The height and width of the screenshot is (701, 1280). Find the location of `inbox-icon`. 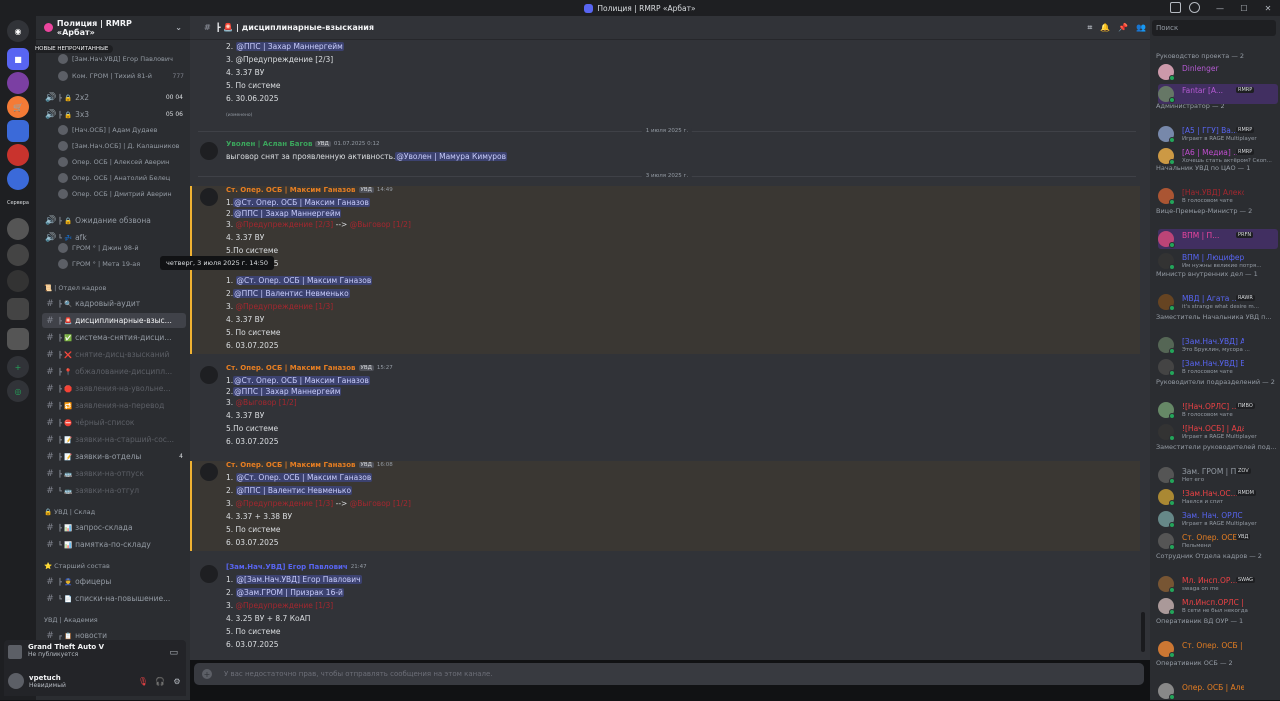

inbox-icon is located at coordinates (1175, 7).